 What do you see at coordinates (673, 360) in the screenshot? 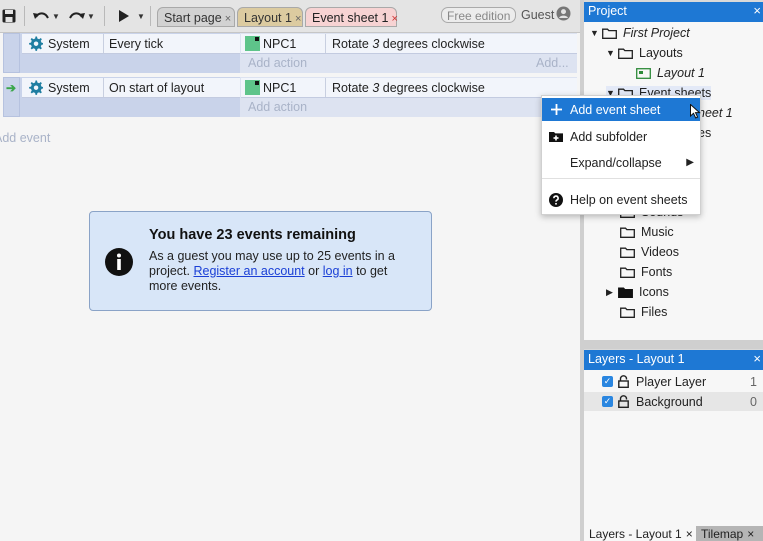
I see `layers-panel-header: Layers - Layout 1 ×` at bounding box center [673, 360].